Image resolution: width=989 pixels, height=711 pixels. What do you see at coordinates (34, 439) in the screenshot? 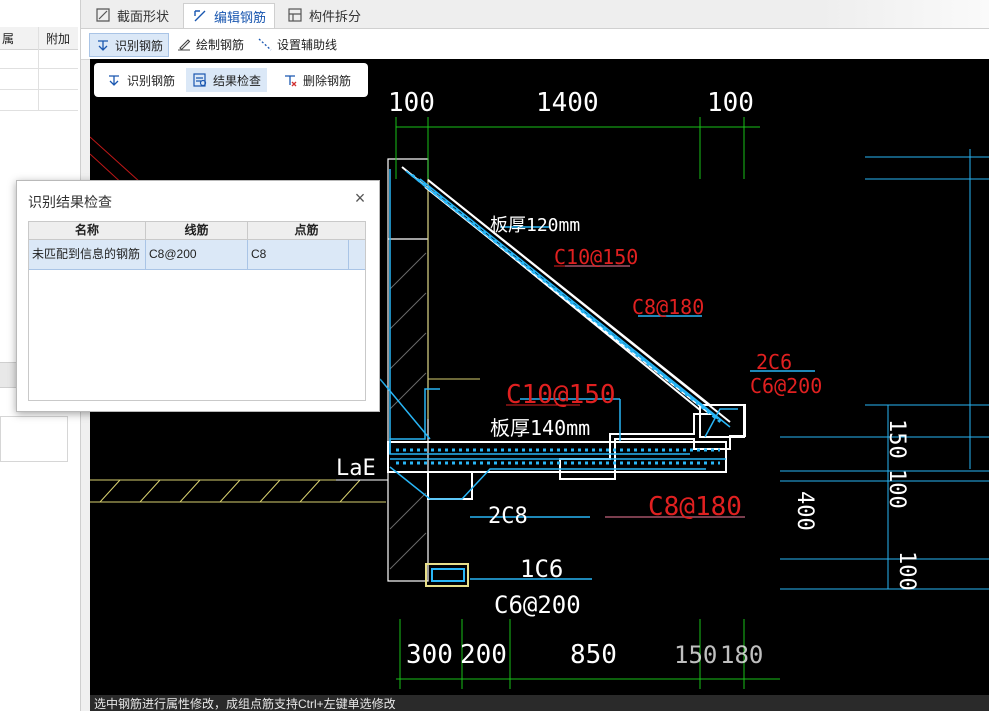
I see `left-panel-box` at bounding box center [34, 439].